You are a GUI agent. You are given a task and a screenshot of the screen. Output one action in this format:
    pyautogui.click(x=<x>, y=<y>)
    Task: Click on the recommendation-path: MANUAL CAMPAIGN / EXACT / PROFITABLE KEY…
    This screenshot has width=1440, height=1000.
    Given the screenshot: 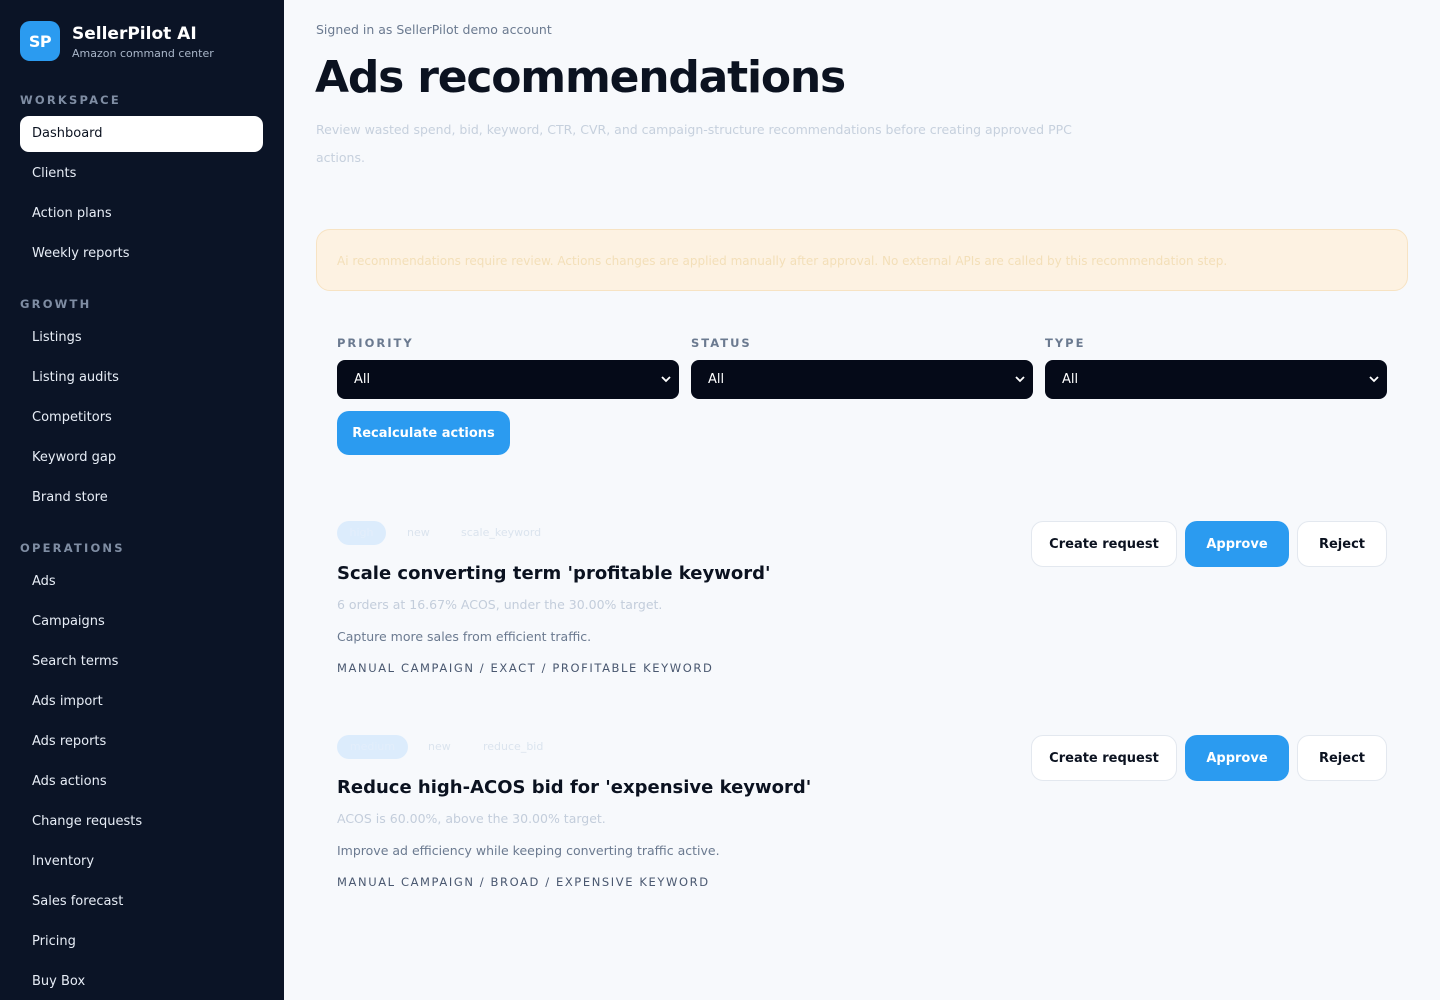 What is the action you would take?
    pyautogui.click(x=525, y=668)
    